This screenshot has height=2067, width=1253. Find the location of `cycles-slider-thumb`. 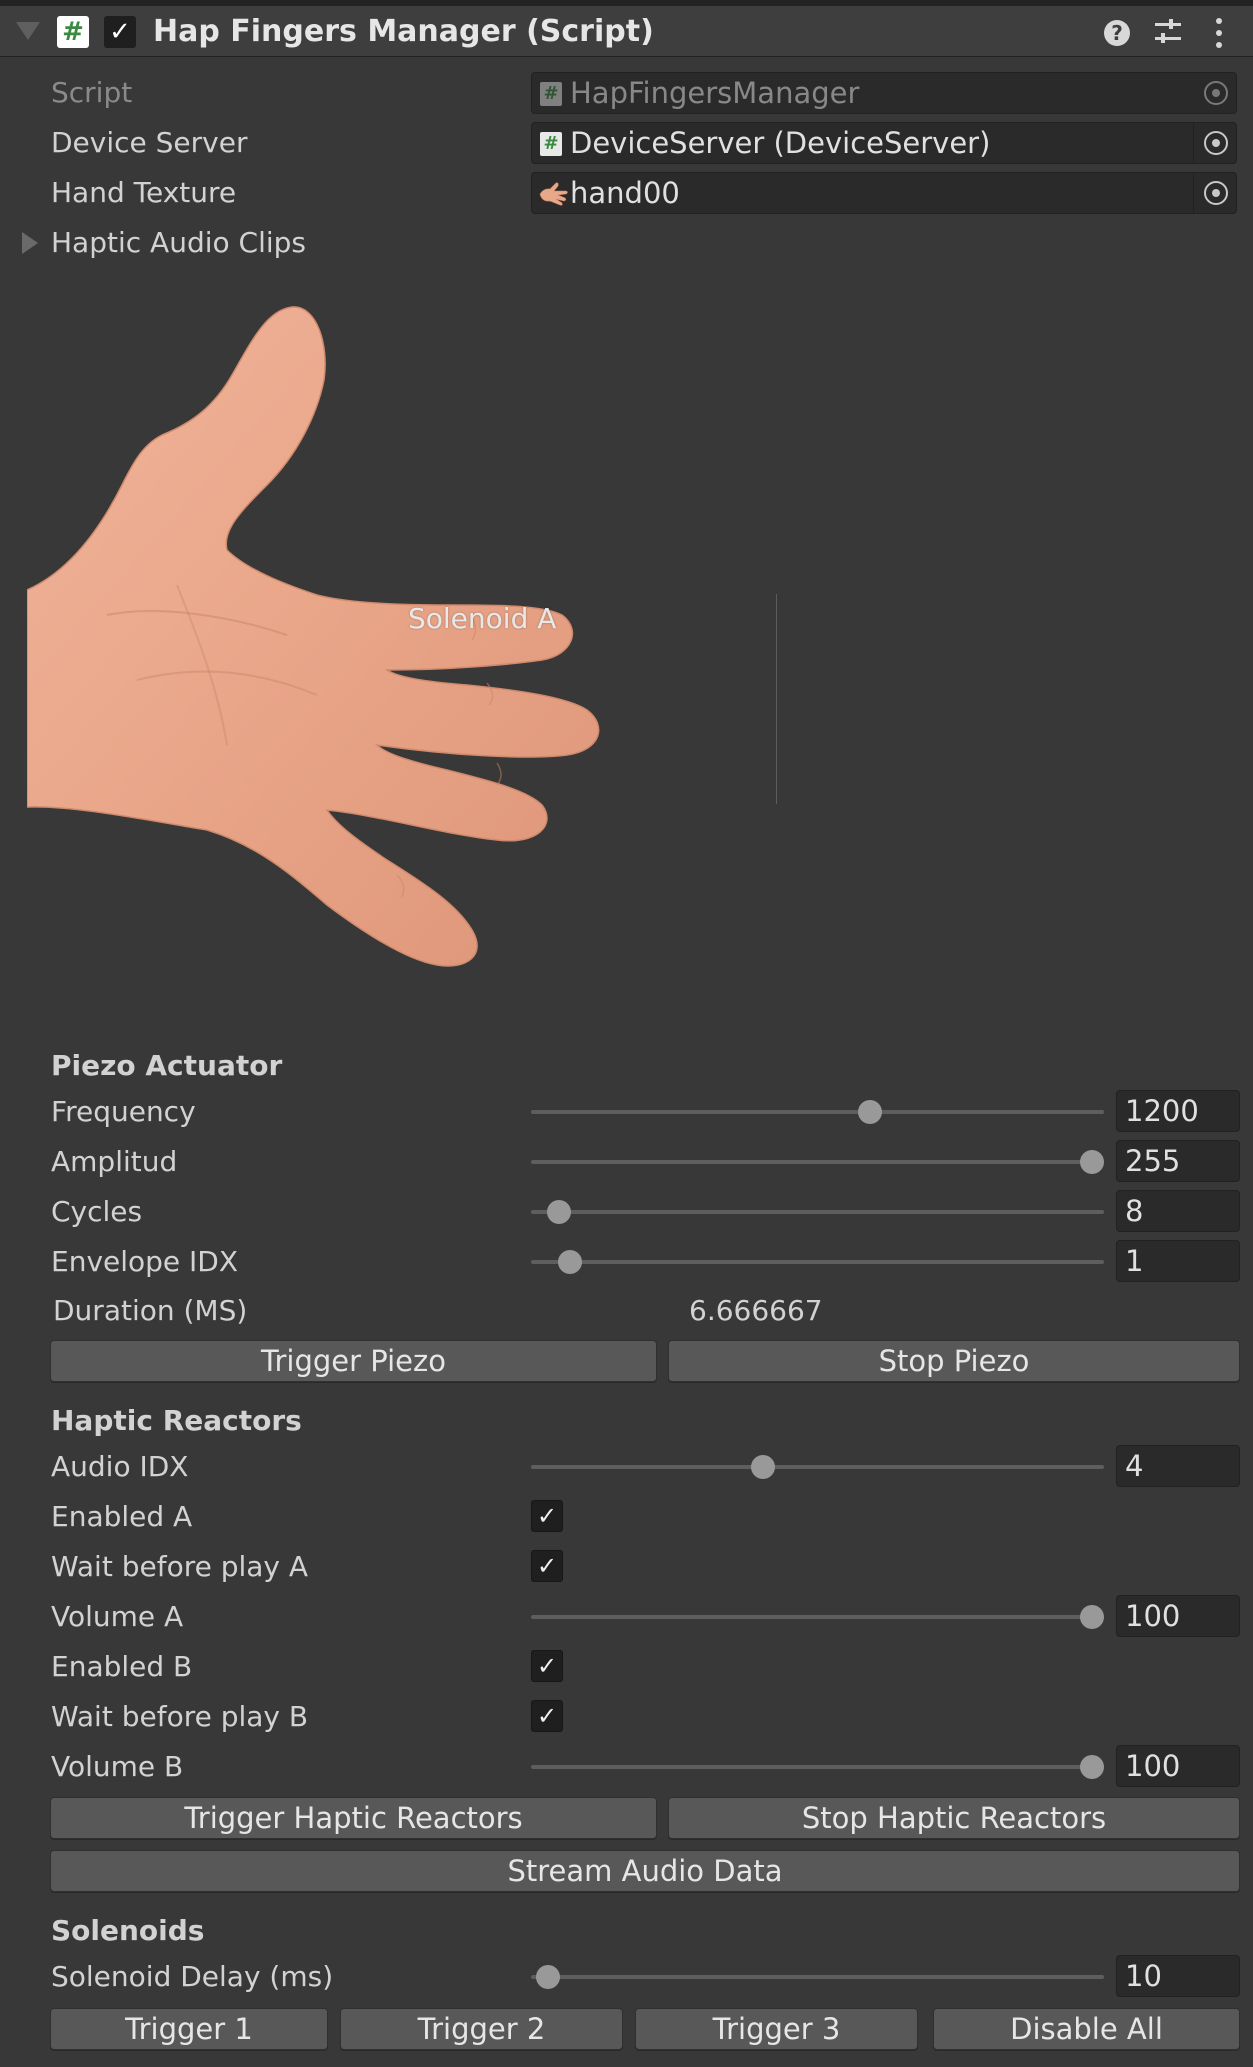

cycles-slider-thumb is located at coordinates (559, 1212).